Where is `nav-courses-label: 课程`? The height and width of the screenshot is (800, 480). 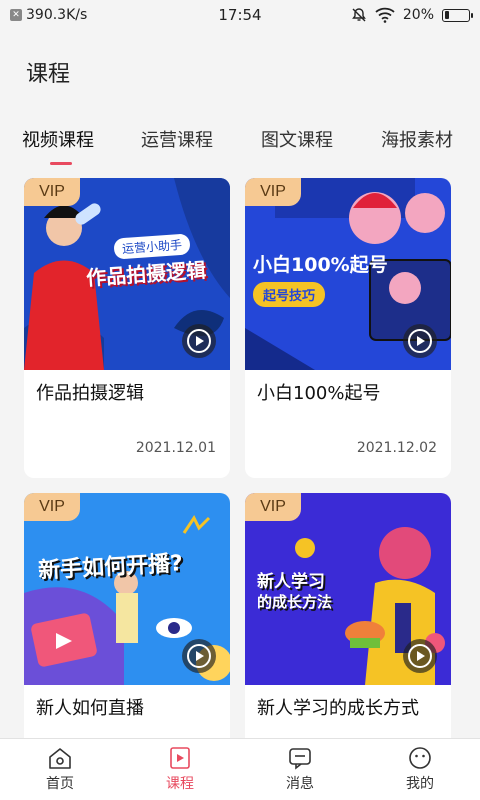
nav-courses-label: 课程 is located at coordinates (180, 784).